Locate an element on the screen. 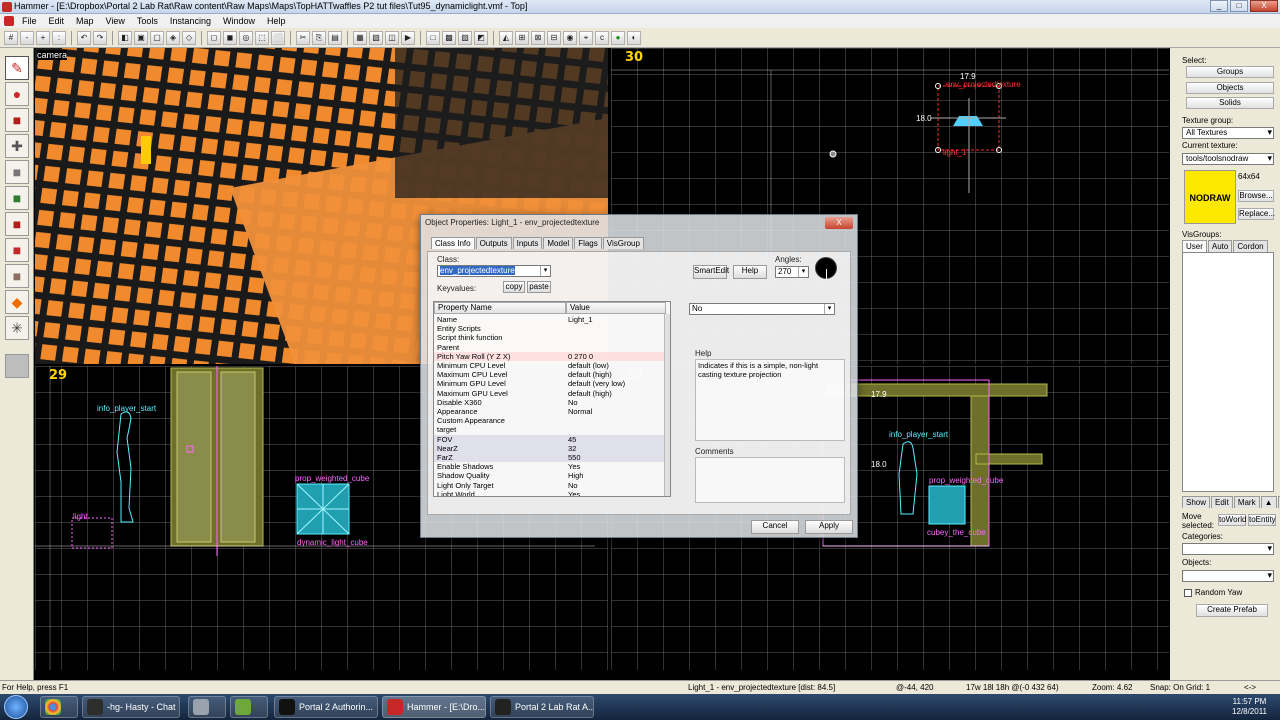 This screenshot has height=720, width=1280. tab-inputs: Inputs is located at coordinates (527, 243).